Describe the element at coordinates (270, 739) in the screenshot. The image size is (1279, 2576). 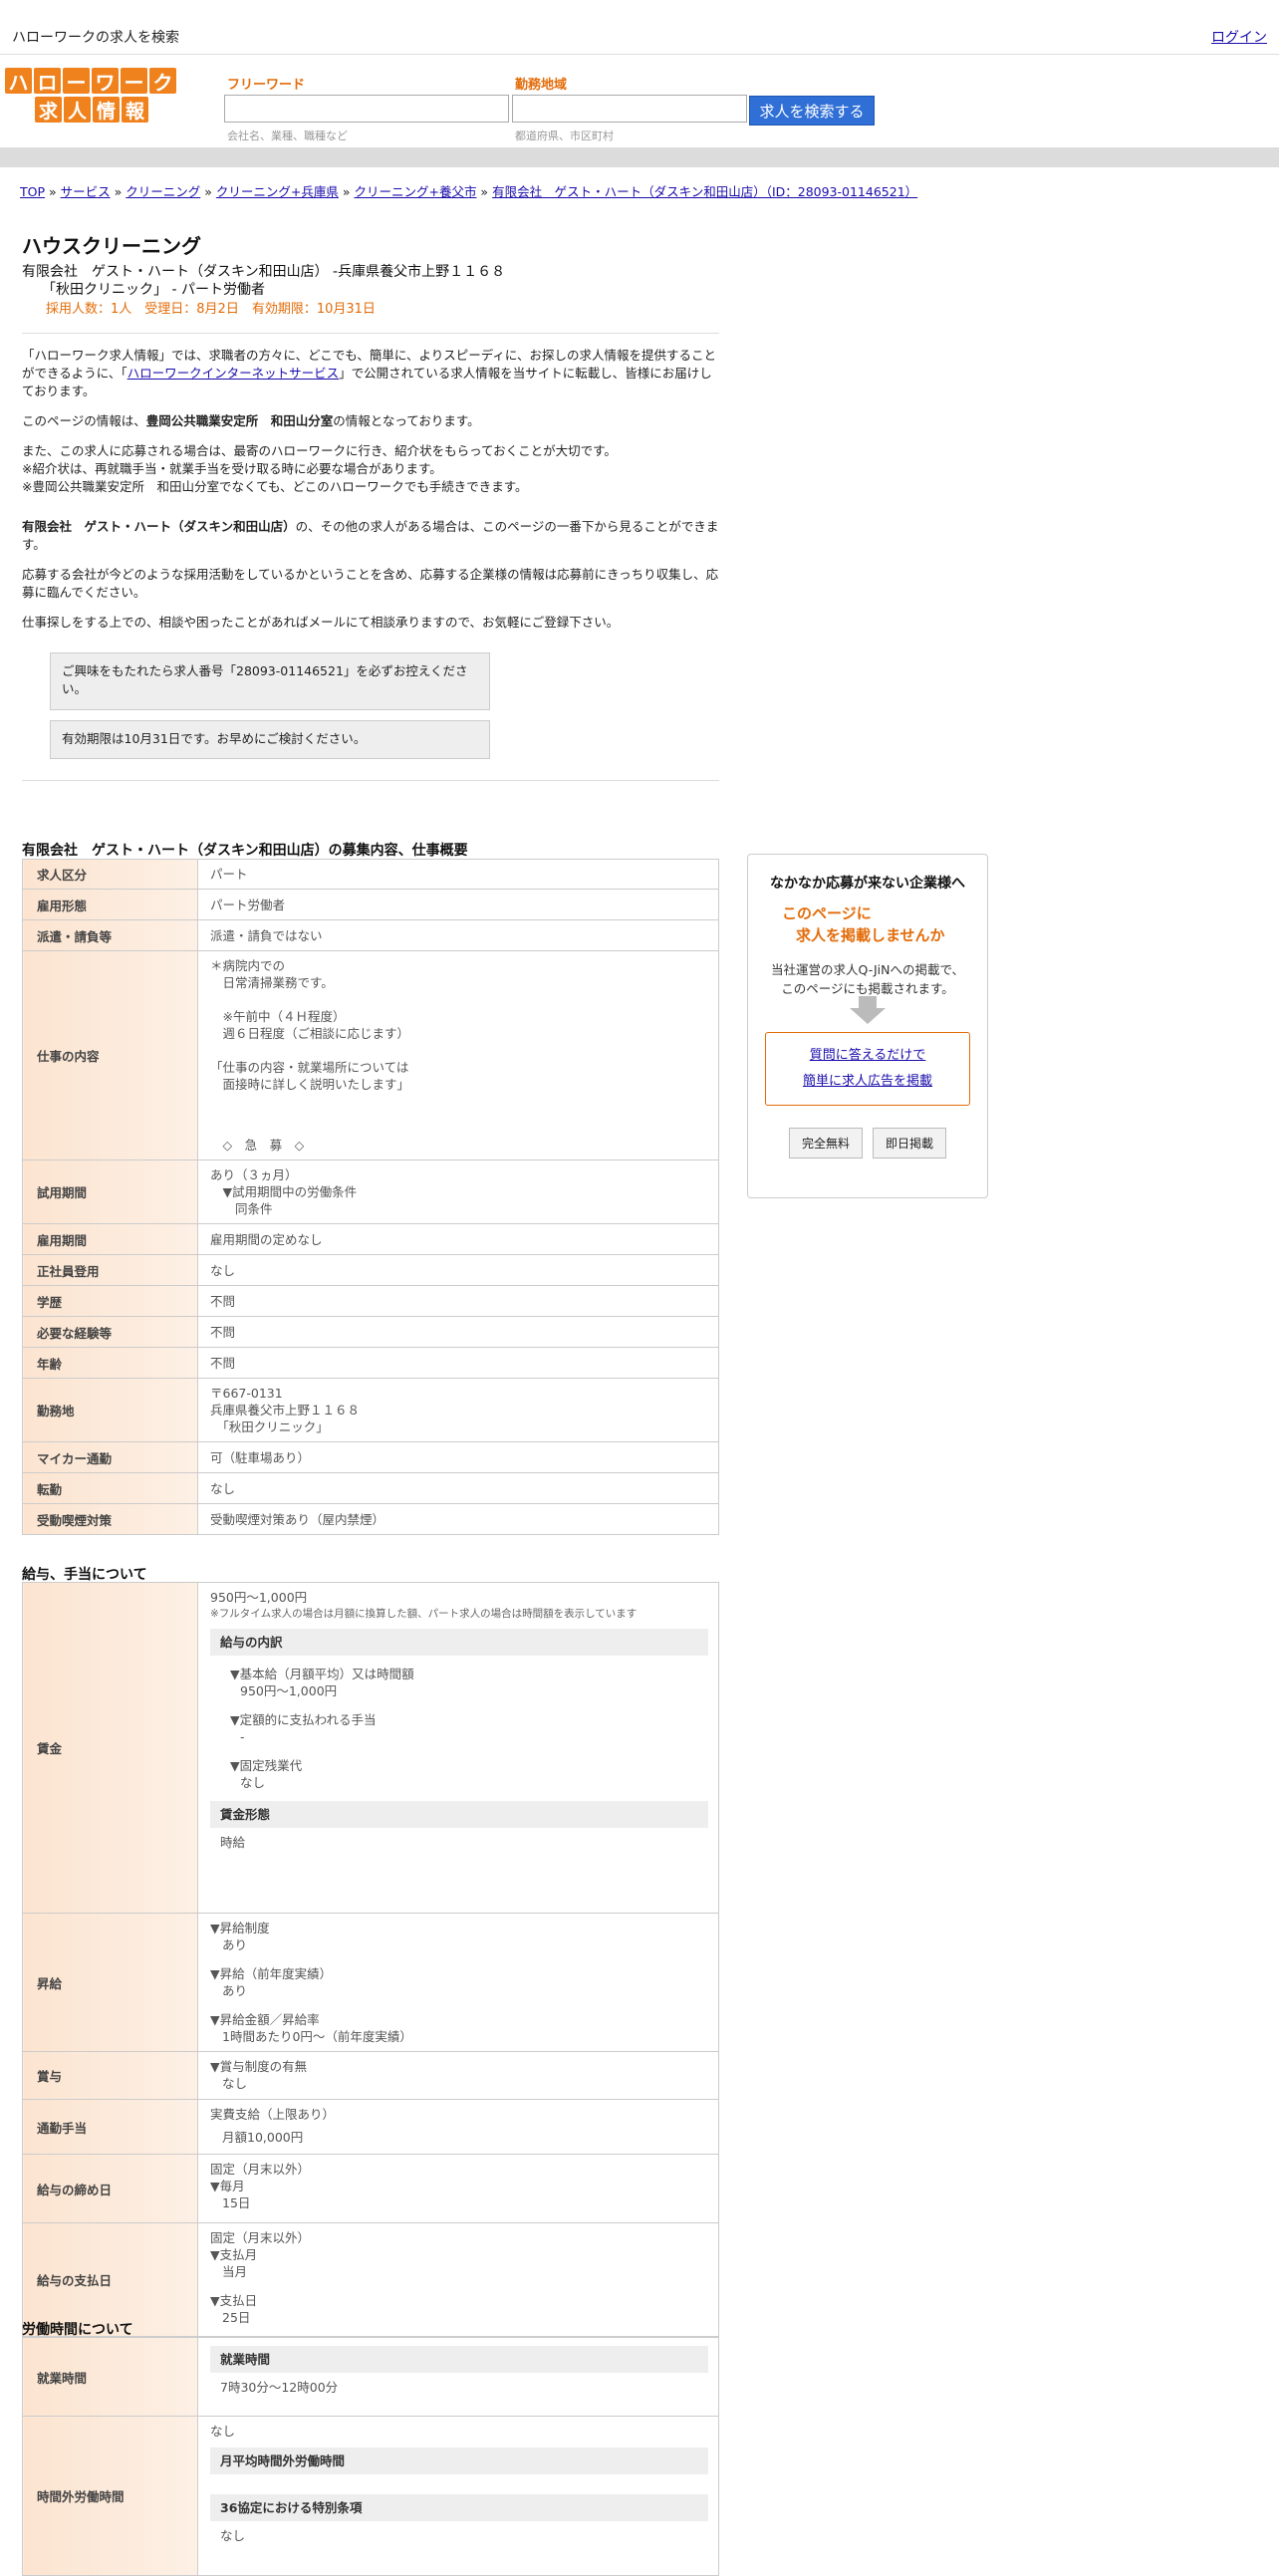
I see `expiry-notice: 有効期限は10月31日です。お早めにご検討ください。` at that location.